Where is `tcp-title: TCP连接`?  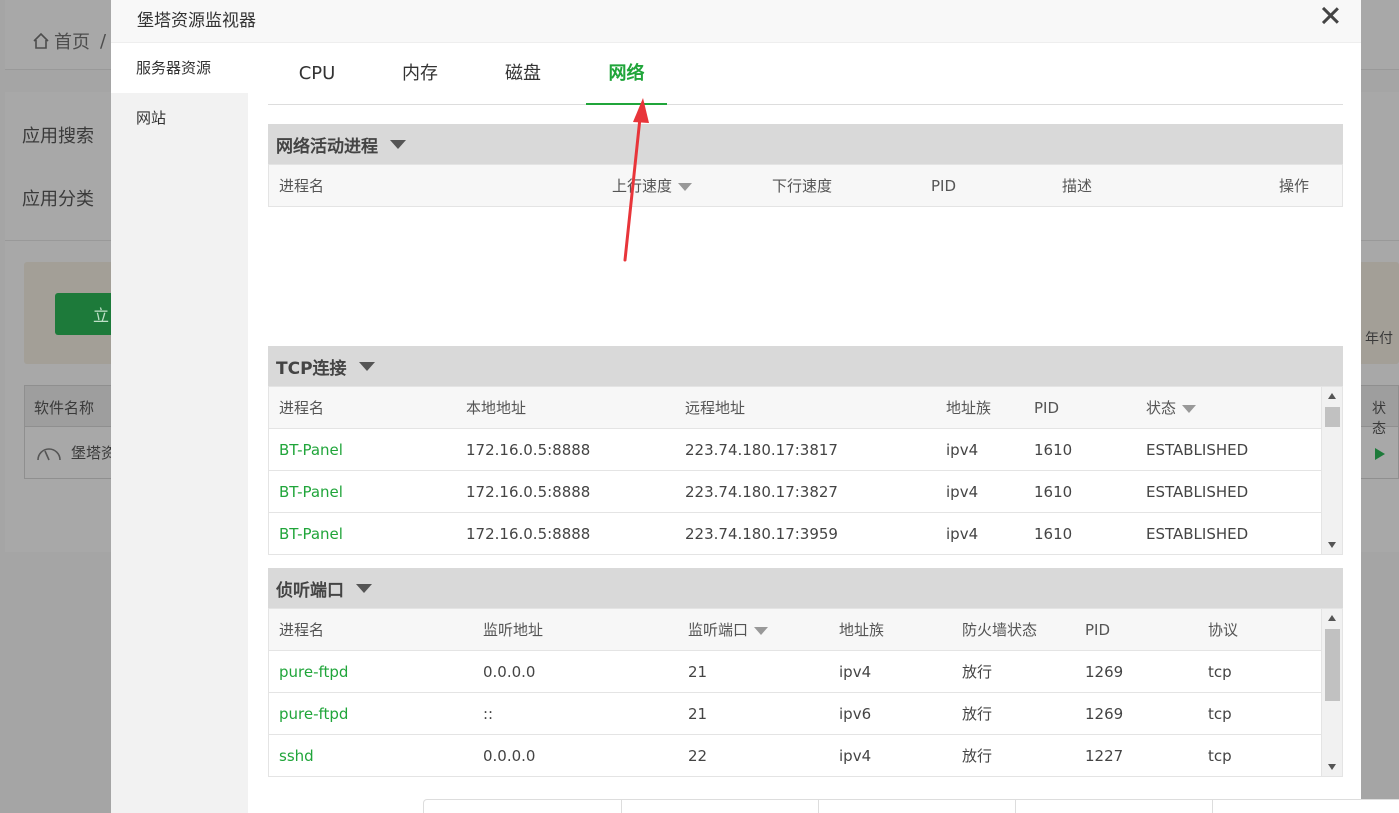 tcp-title: TCP连接 is located at coordinates (311, 368).